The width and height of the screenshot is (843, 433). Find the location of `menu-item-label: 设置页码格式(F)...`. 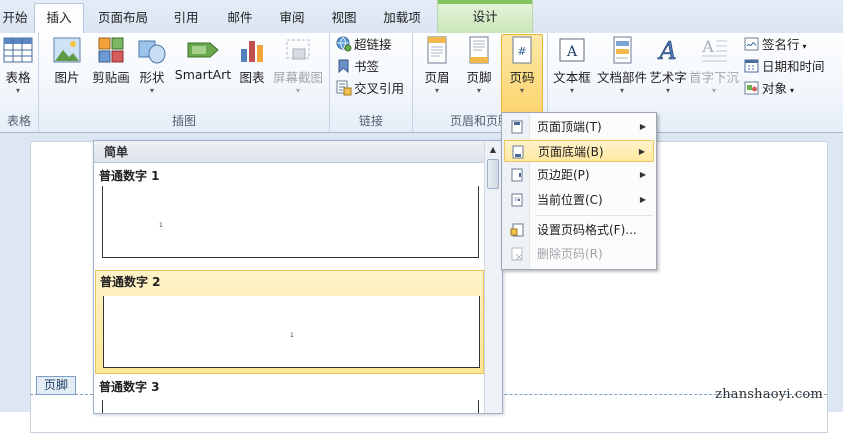

menu-item-label: 设置页码格式(F)... is located at coordinates (587, 230).